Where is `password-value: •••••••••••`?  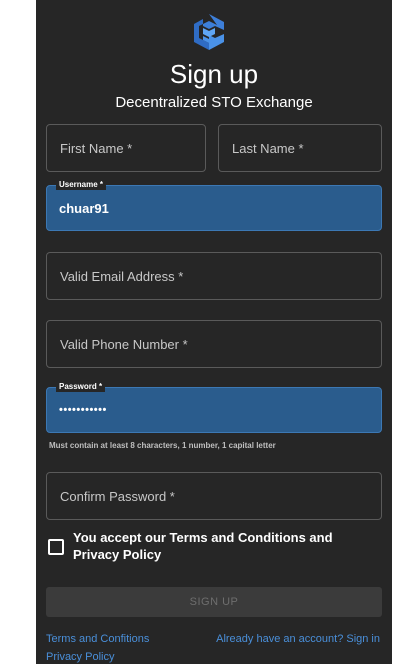
password-value: ••••••••••• is located at coordinates (83, 410).